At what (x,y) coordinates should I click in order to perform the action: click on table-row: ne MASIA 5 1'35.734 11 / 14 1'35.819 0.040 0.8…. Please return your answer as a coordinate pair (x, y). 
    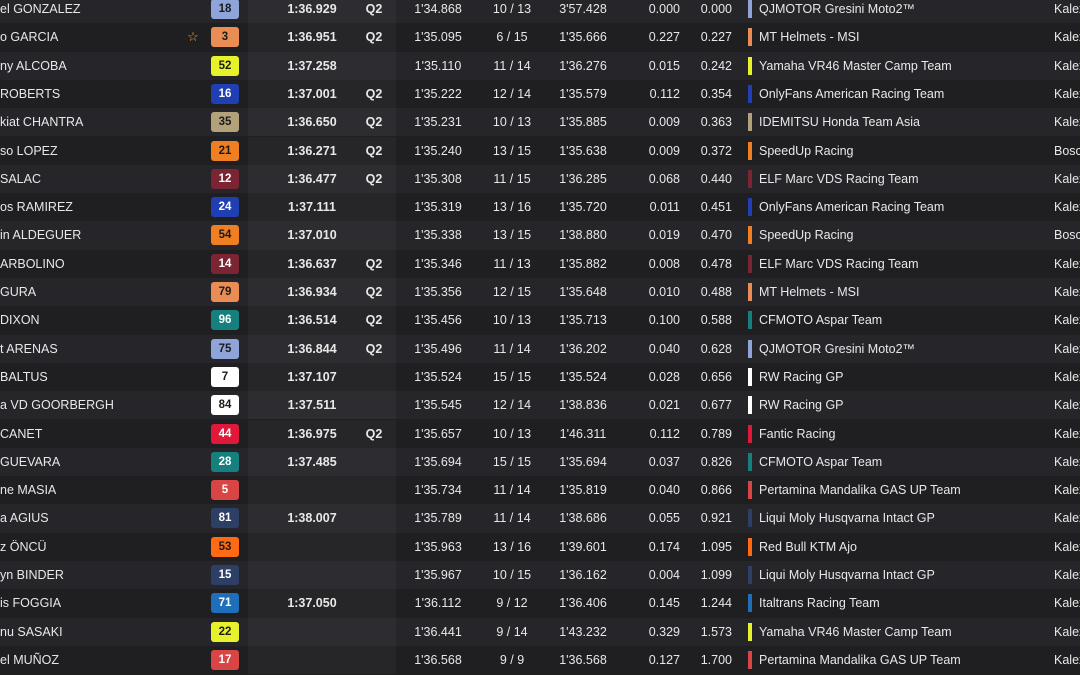
    Looking at the image, I should click on (540, 490).